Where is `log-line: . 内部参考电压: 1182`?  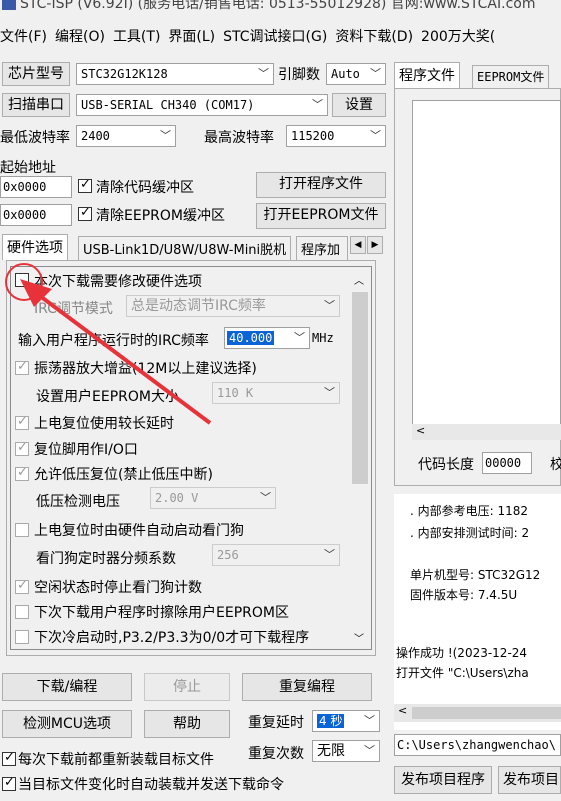 log-line: . 内部参考电压: 1182 is located at coordinates (469, 511).